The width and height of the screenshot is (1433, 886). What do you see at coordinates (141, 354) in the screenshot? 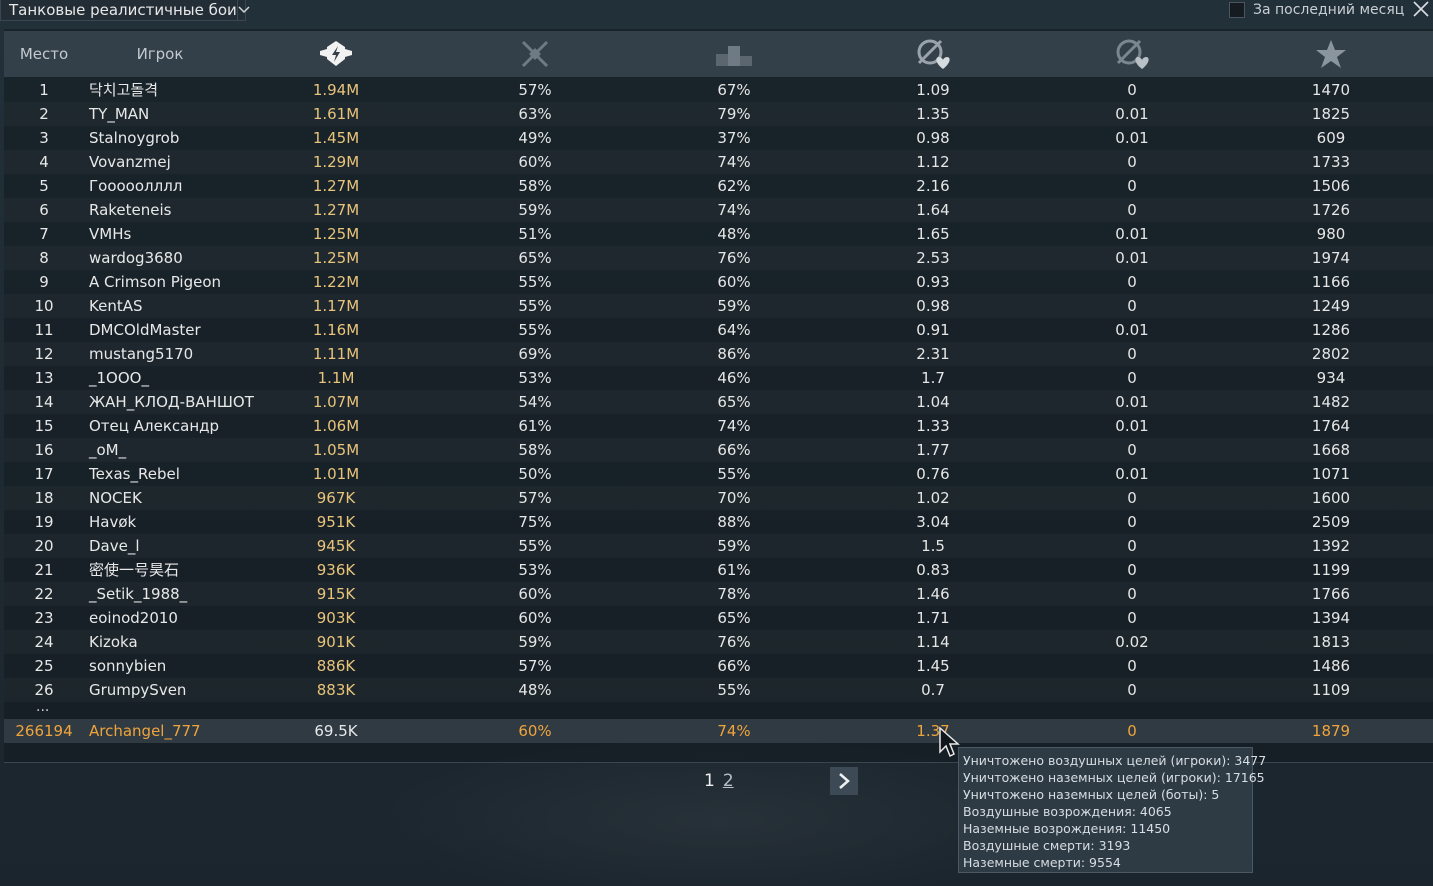
I see `row-player-name: mustang5170` at bounding box center [141, 354].